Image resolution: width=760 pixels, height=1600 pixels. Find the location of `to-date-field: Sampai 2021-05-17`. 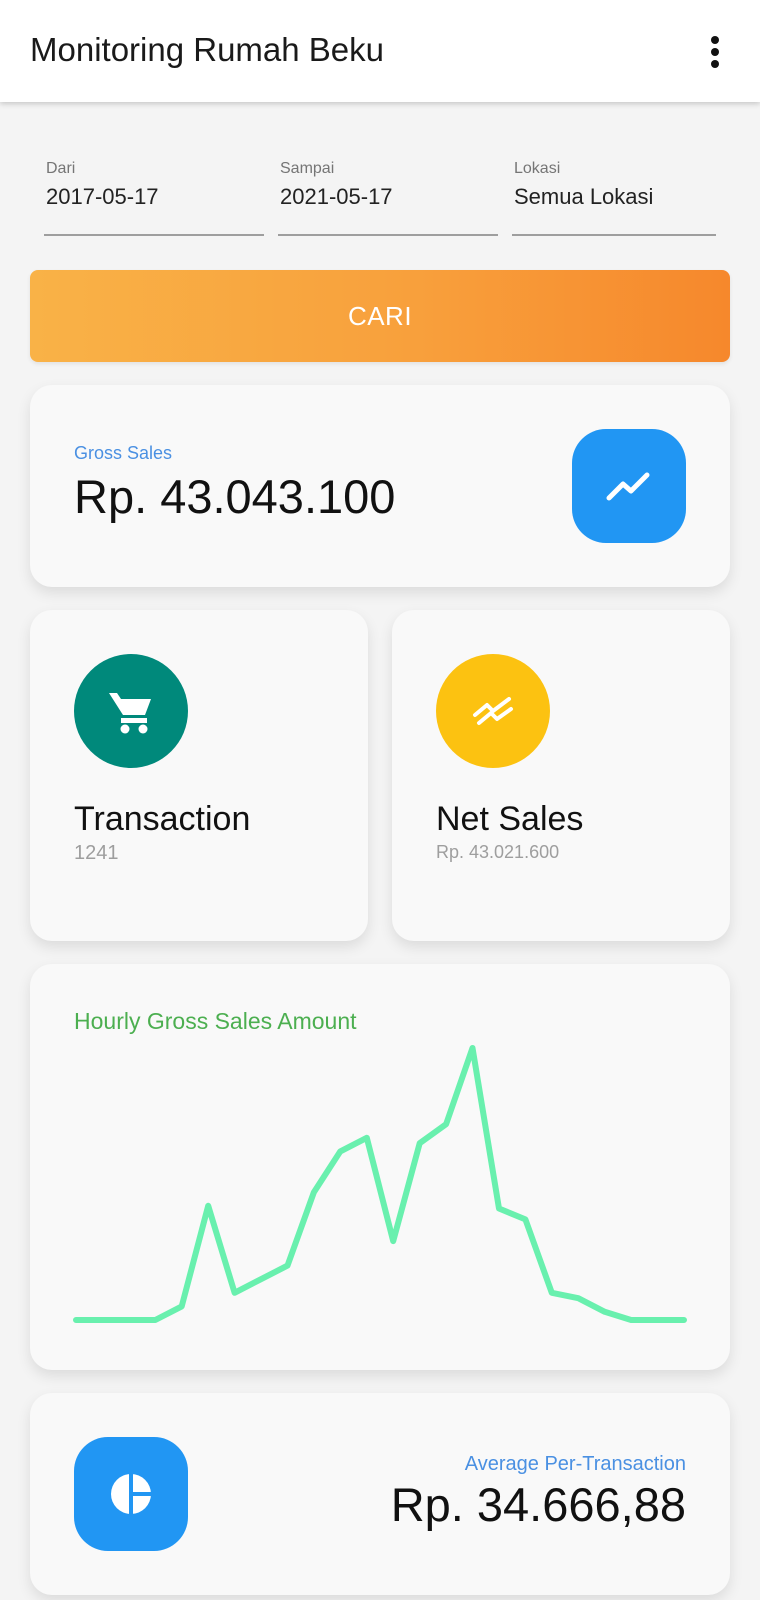

to-date-field: Sampai 2021-05-17 is located at coordinates (388, 197).